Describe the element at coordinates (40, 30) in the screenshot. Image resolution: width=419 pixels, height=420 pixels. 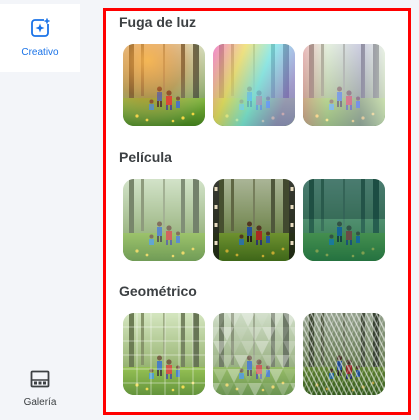
I see `sparkle-add-icon` at that location.